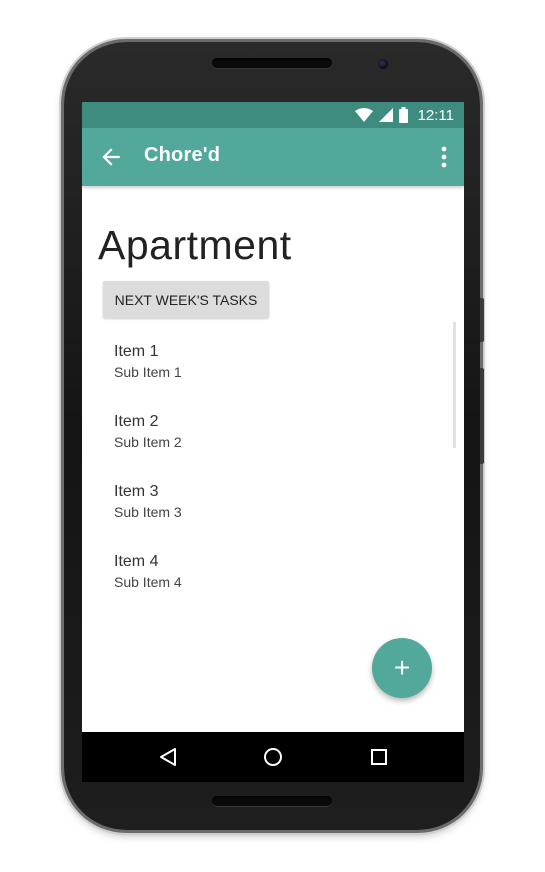  I want to click on app-bar: Chore'd, so click(273, 157).